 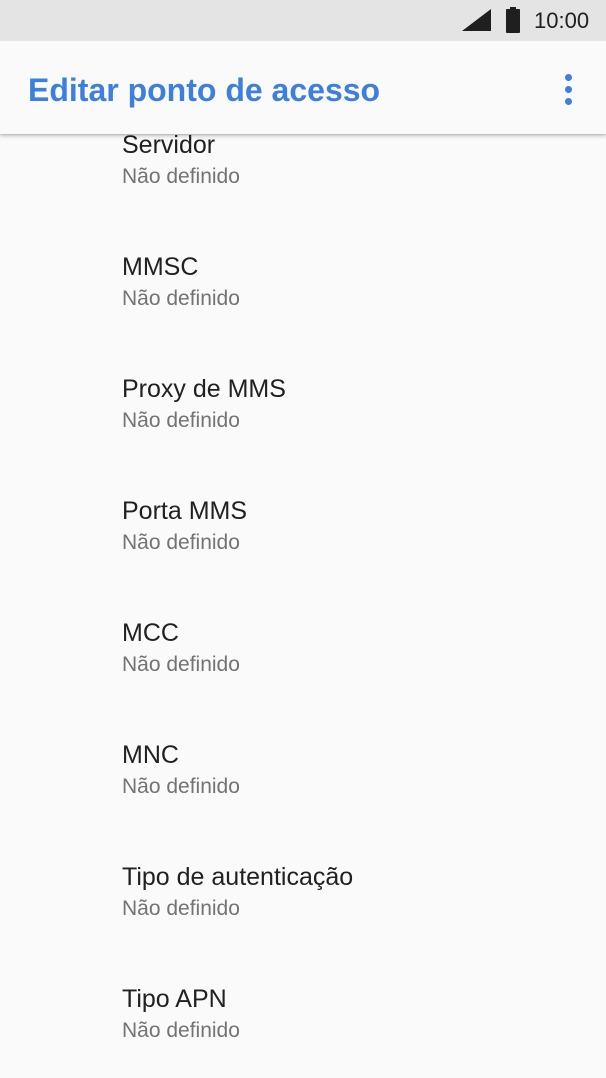 I want to click on battery-icon, so click(x=513, y=20).